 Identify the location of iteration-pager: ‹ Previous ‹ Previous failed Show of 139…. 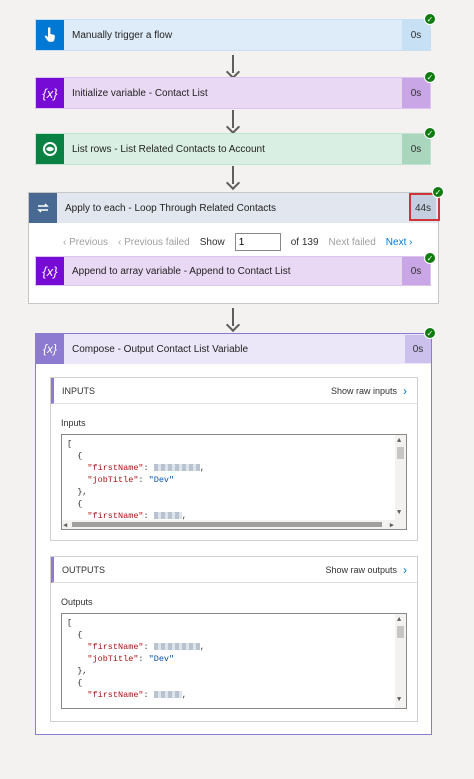
(237, 242).